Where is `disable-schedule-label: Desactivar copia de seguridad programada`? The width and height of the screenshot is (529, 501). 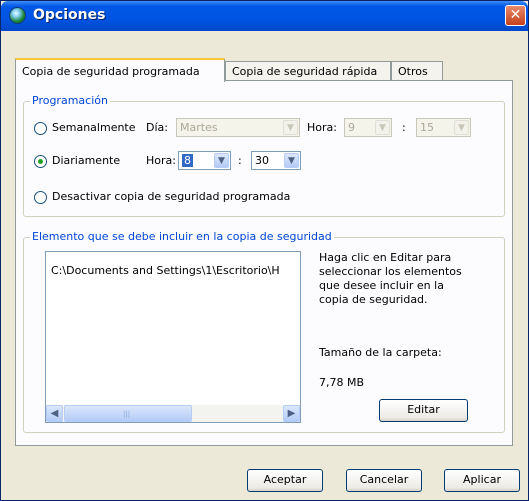 disable-schedule-label: Desactivar copia de seguridad programada is located at coordinates (171, 196).